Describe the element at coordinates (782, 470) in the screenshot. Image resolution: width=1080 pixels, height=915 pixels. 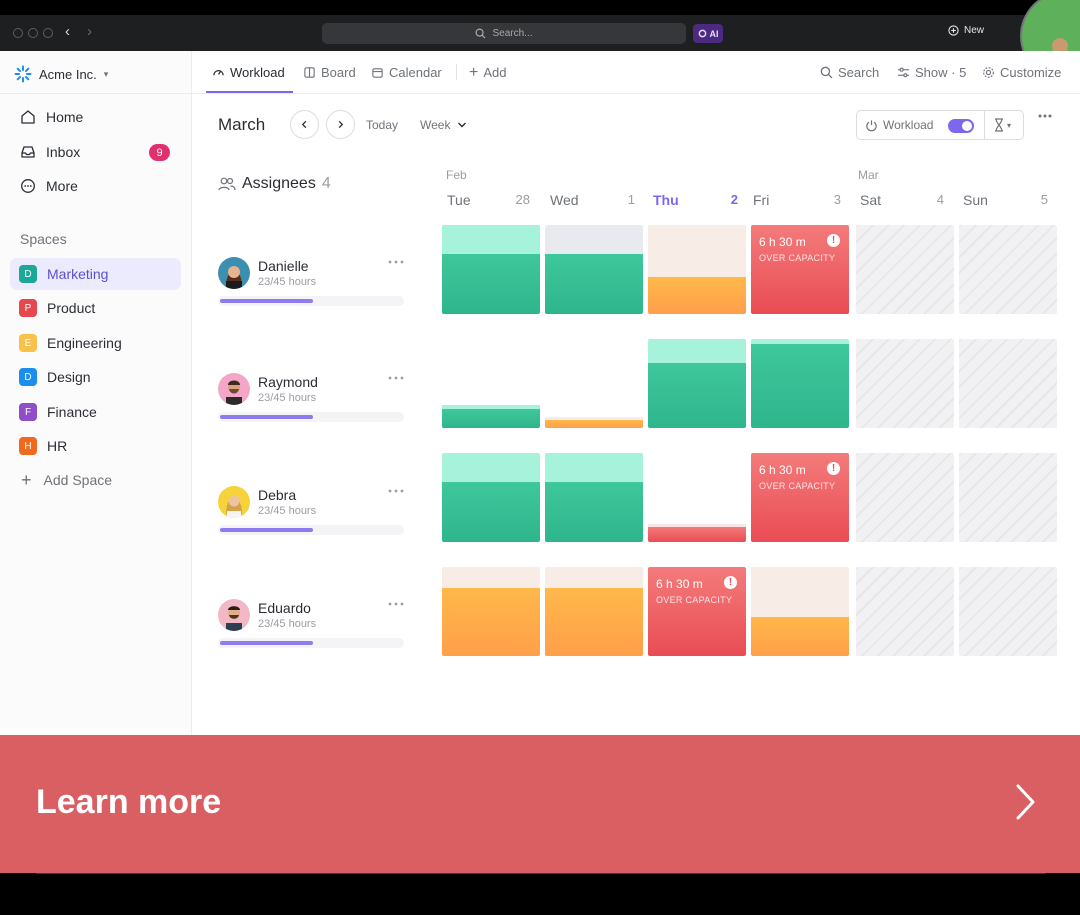
I see `over-capacity-time: 6 h 30 m` at that location.